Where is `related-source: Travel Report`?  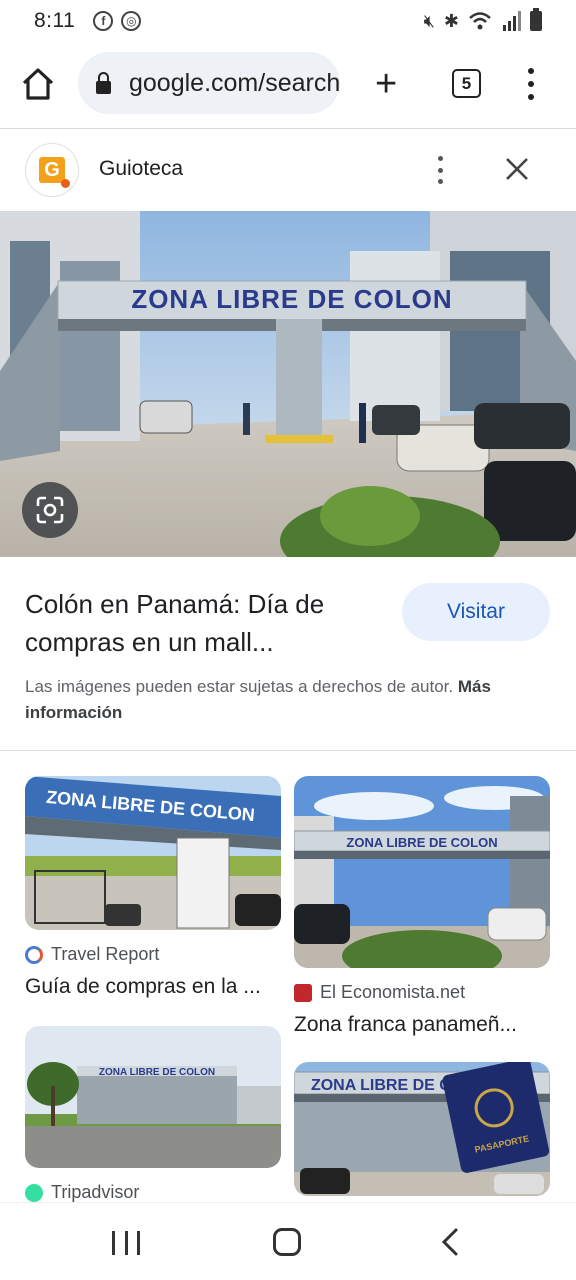 related-source: Travel Report is located at coordinates (105, 954).